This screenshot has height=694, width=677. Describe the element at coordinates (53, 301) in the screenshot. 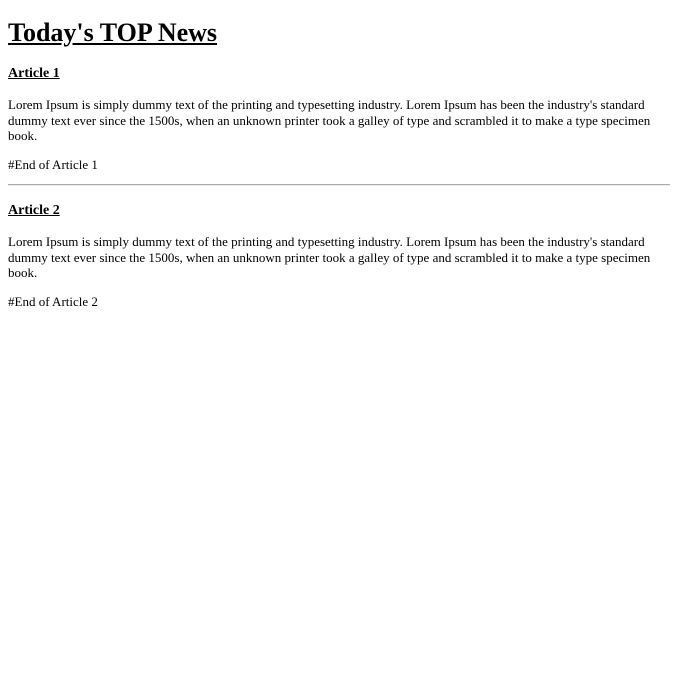

I see `article-end-marker: #End of Article 2` at that location.